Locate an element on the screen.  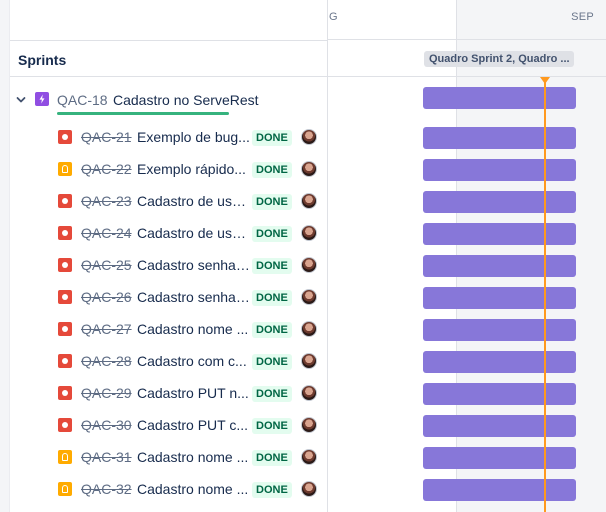
issue-row: QAC-24 Cadastro de usu... DONE is located at coordinates (169, 233).